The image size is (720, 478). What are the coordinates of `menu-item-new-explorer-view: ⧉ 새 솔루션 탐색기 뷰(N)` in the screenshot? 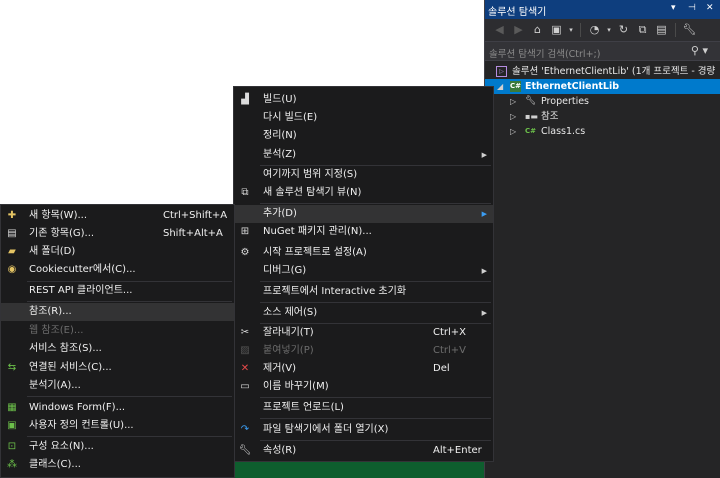 It's located at (363, 193).